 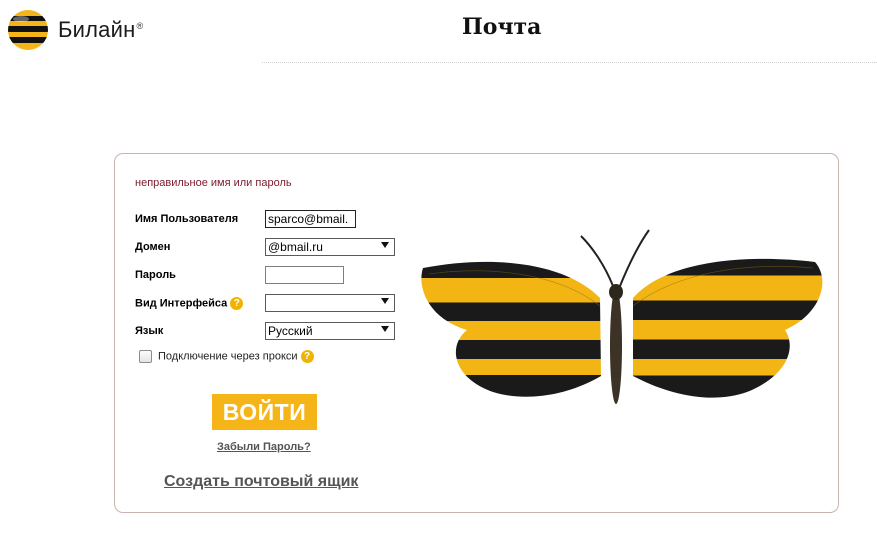 I want to click on forgot-password-link: Забыли Пароль?, so click(x=264, y=447).